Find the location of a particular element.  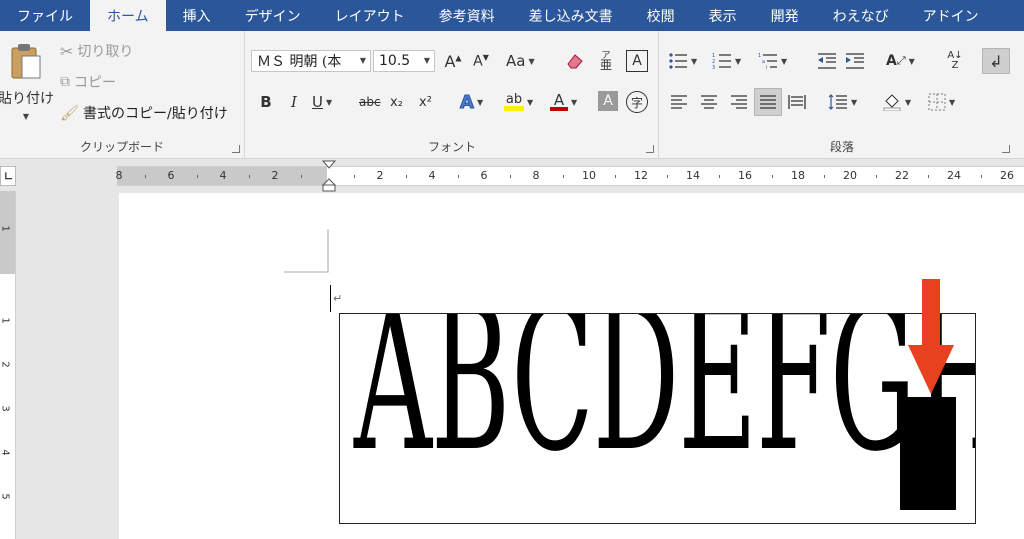

ruler-label: 20 is located at coordinates (850, 175).